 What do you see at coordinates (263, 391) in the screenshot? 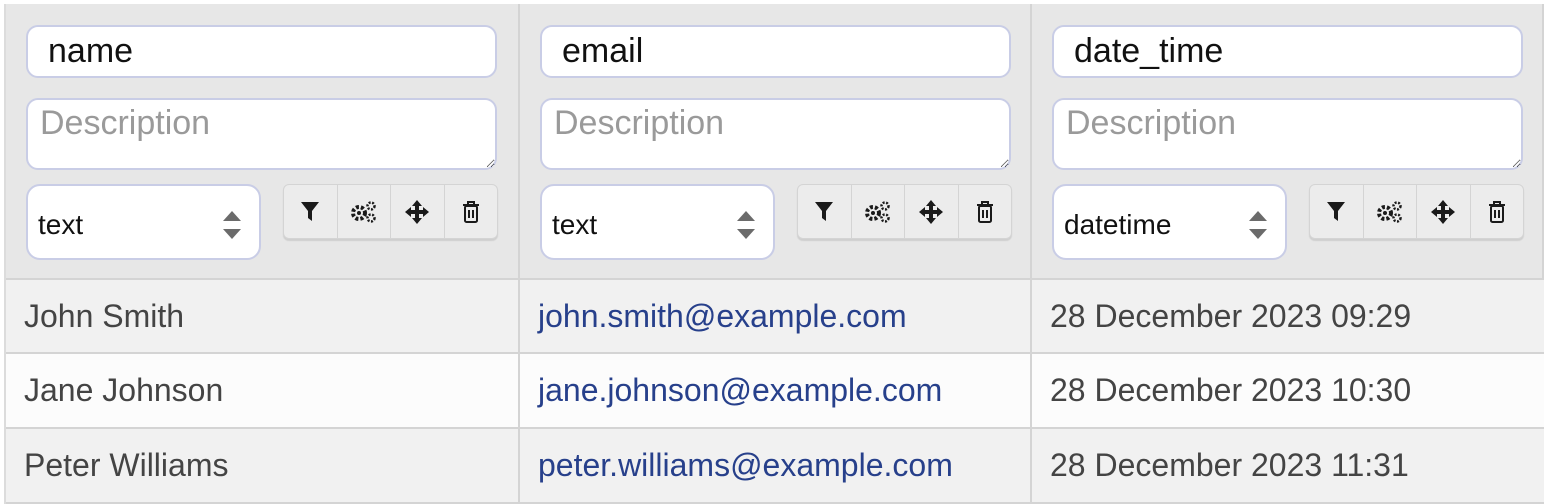
I see `cell-name: Jane Johnson` at bounding box center [263, 391].